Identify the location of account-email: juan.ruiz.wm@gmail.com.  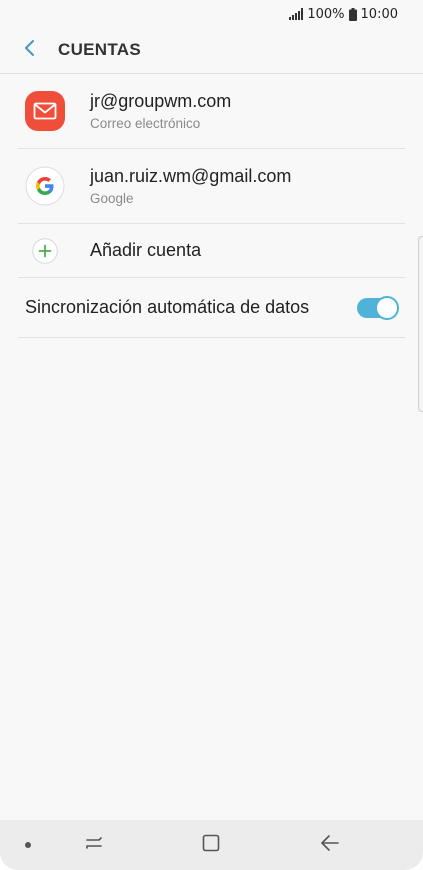
(191, 176).